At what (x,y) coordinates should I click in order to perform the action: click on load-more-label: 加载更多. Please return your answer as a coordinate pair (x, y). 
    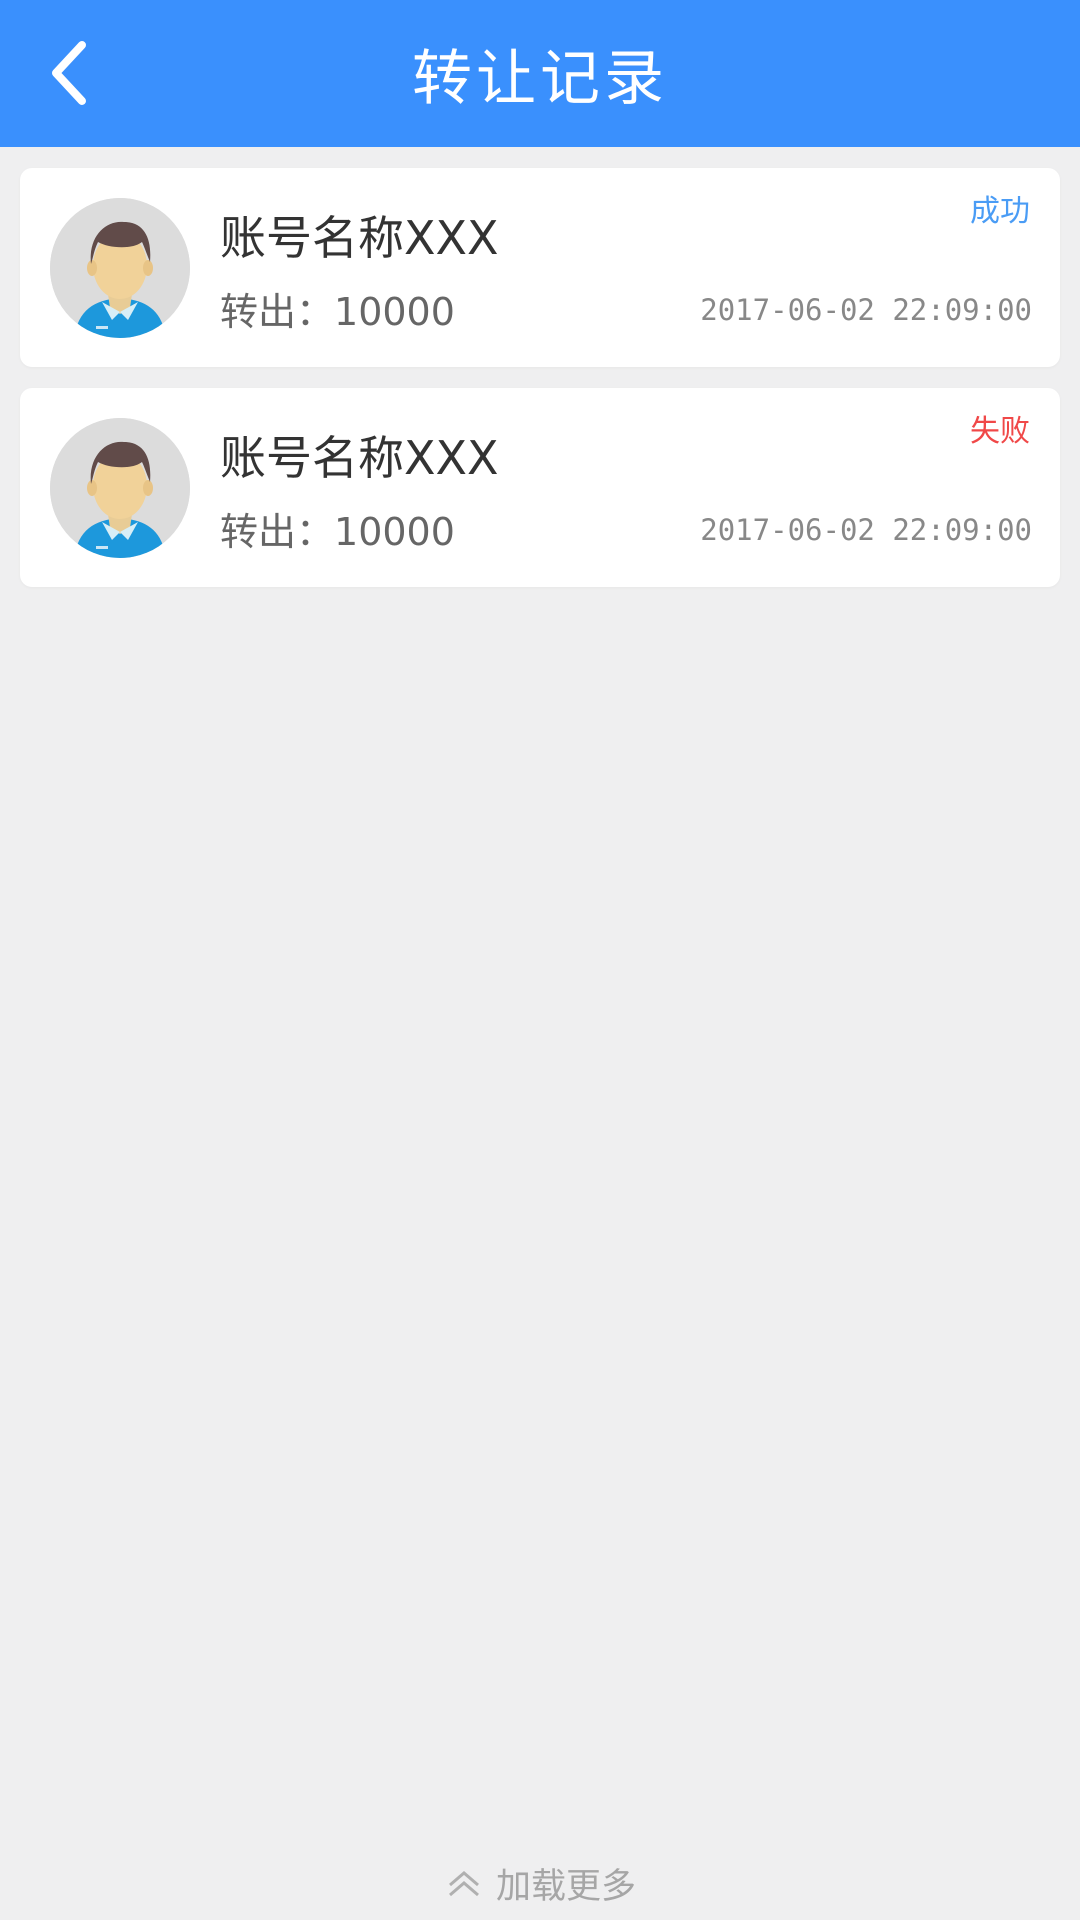
    Looking at the image, I should click on (565, 1886).